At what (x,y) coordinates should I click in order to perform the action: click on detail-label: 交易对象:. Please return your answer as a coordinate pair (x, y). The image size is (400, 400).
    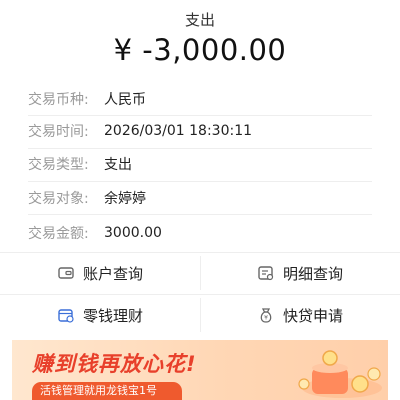
    Looking at the image, I should click on (58, 199).